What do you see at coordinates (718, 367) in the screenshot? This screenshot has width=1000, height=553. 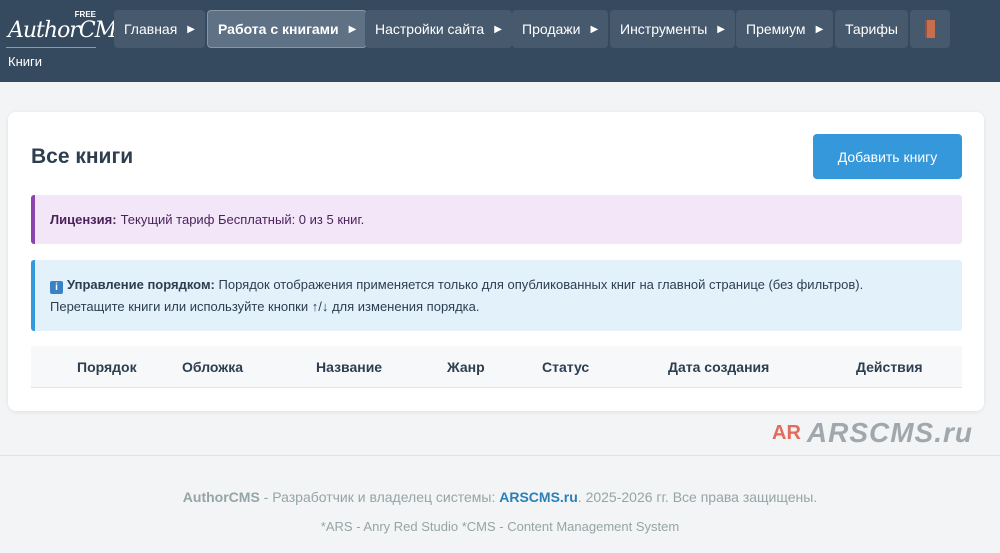 I see `column-created-date: Дата создания` at bounding box center [718, 367].